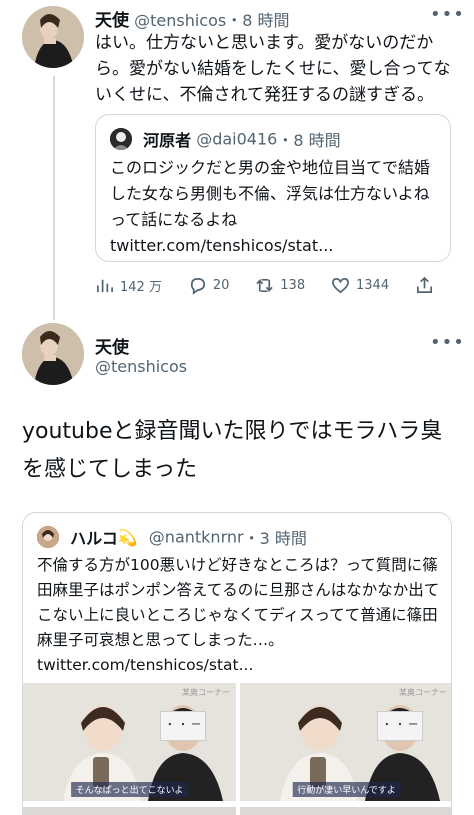  Describe the element at coordinates (112, 21) in the screenshot. I see `tweet1-author-name: 天使` at that location.